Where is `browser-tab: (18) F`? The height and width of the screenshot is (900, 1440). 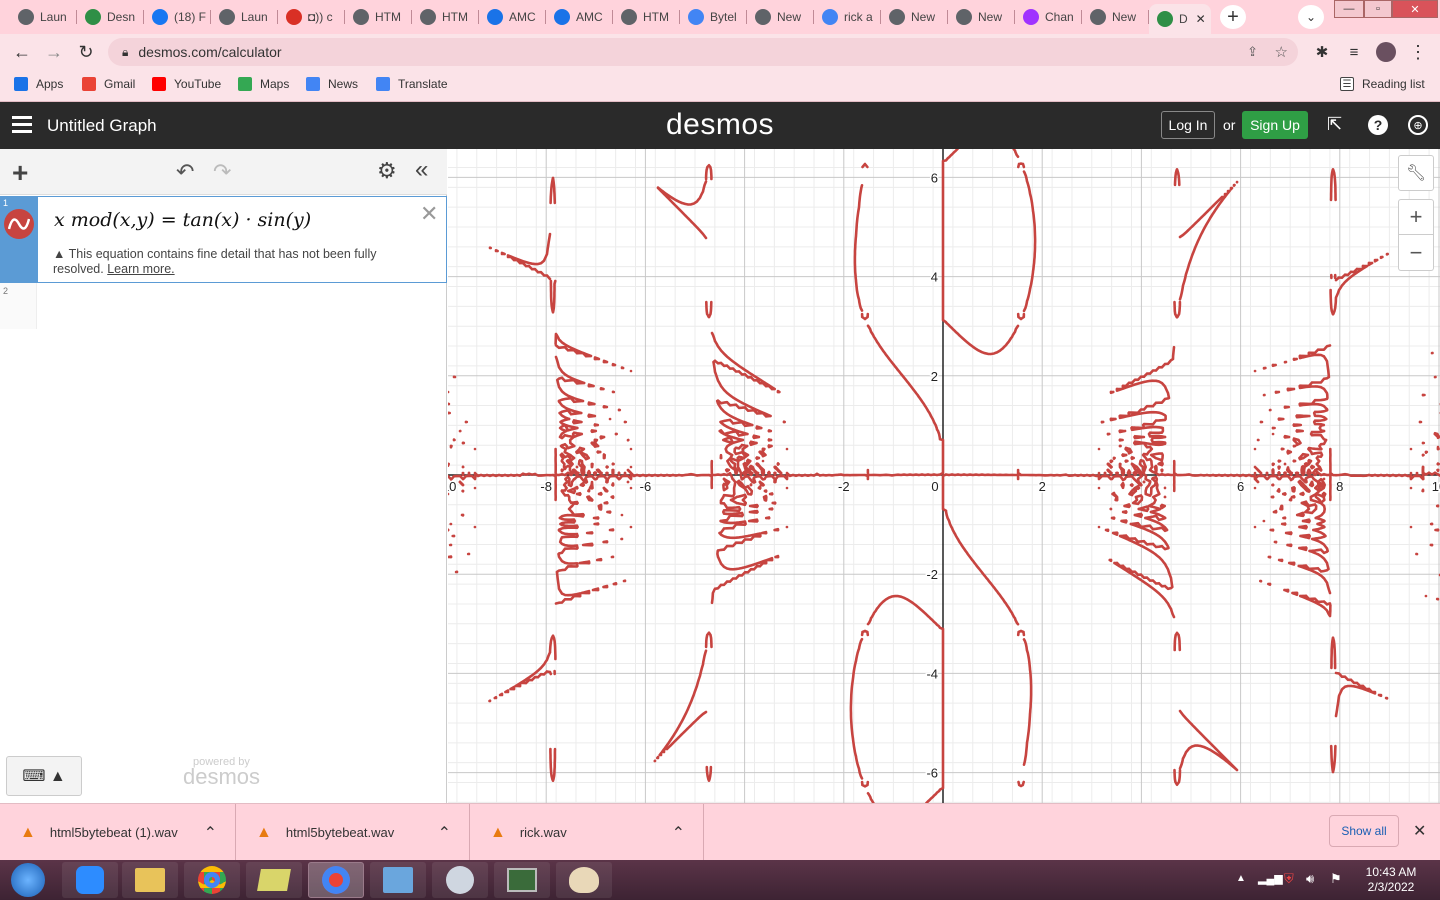 browser-tab: (18) F is located at coordinates (177, 17).